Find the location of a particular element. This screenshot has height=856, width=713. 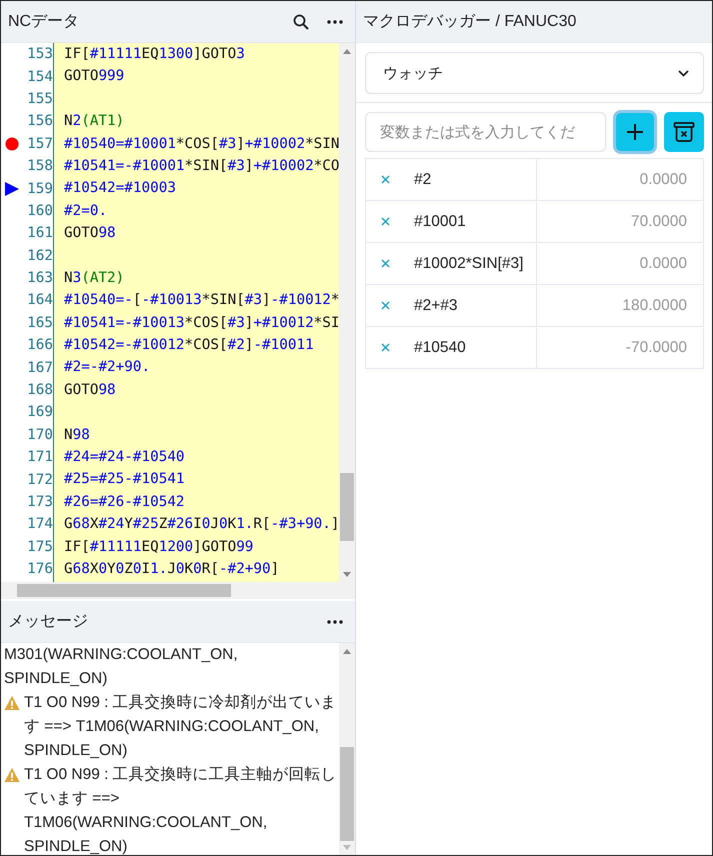

expression-field: 変数または式を入力してくだ is located at coordinates (485, 132).